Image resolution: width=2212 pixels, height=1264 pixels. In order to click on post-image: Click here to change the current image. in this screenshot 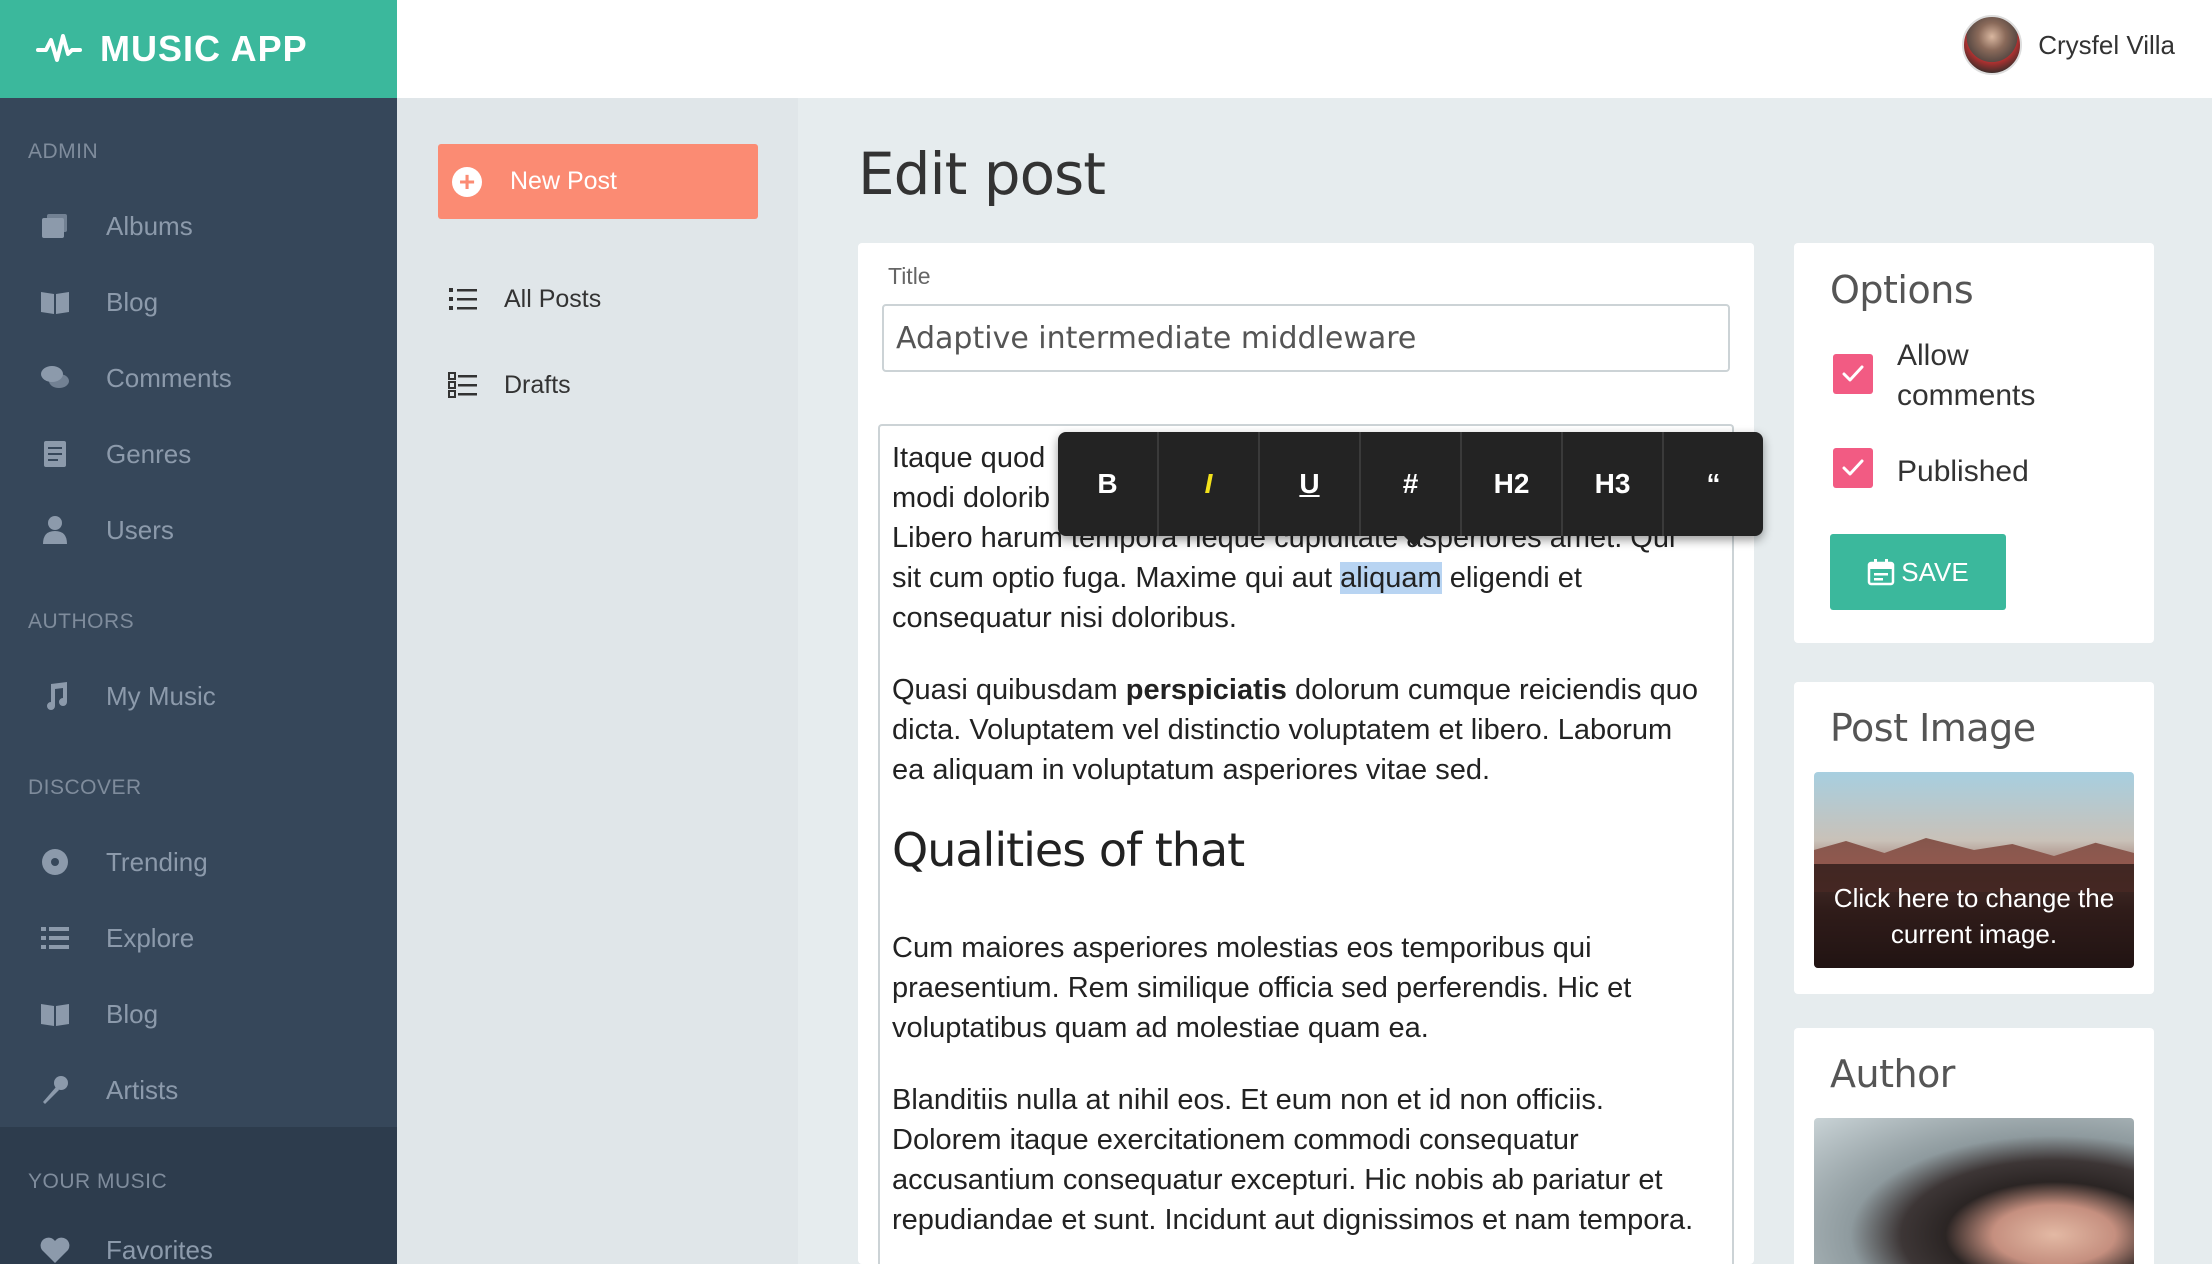, I will do `click(1974, 870)`.